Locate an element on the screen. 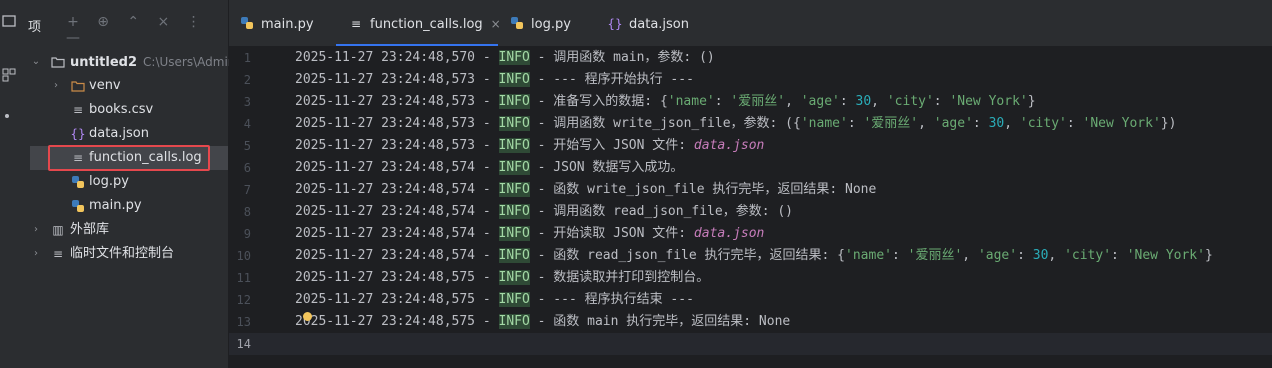 The image size is (1272, 368). line-number: 2 is located at coordinates (247, 80).